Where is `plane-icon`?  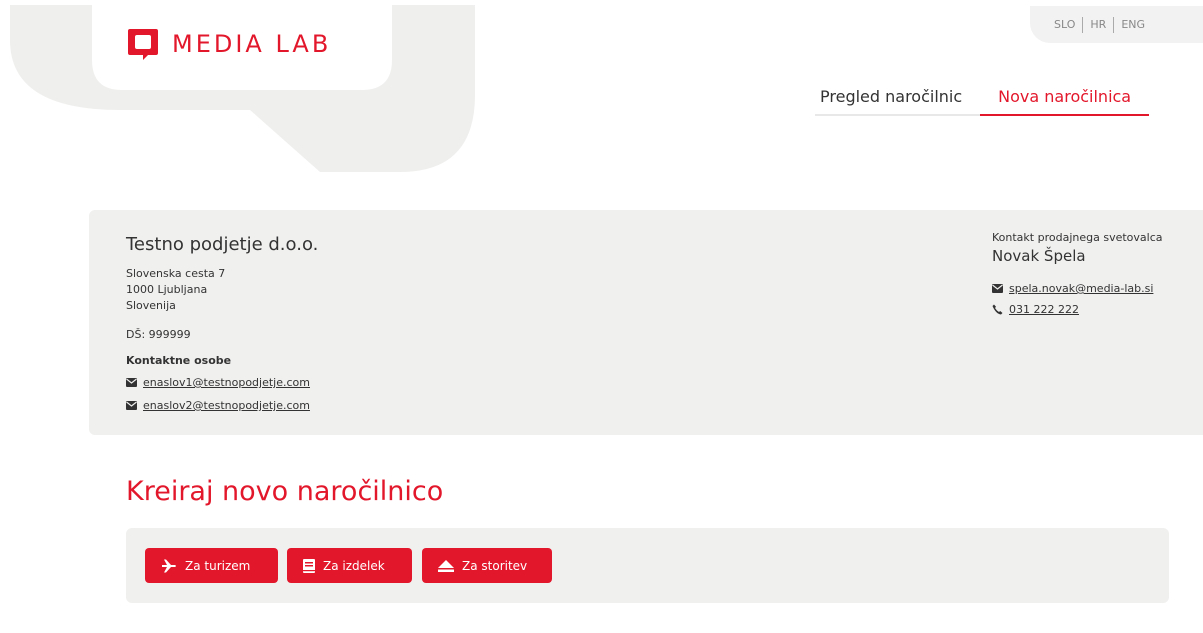 plane-icon is located at coordinates (169, 565).